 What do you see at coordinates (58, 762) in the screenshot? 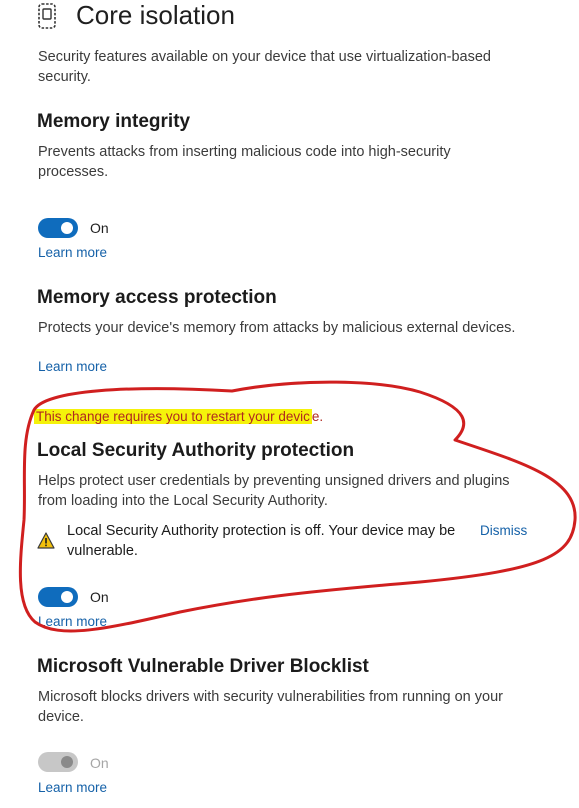
I see `driver-blocklist-toggle` at bounding box center [58, 762].